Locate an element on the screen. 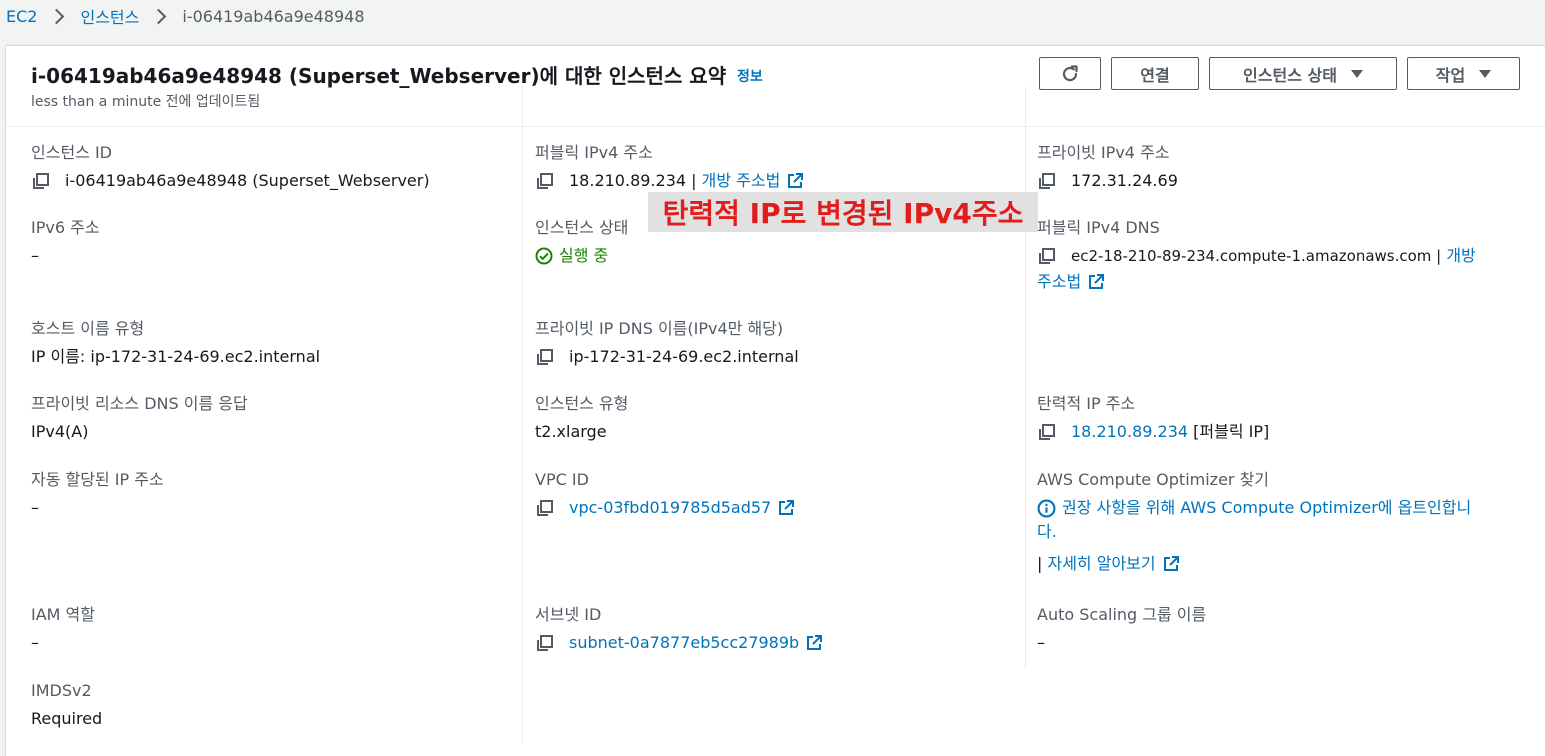 This screenshot has height=756, width=1545. field-imdsv2: IMDSv2 Required is located at coordinates (66, 705).